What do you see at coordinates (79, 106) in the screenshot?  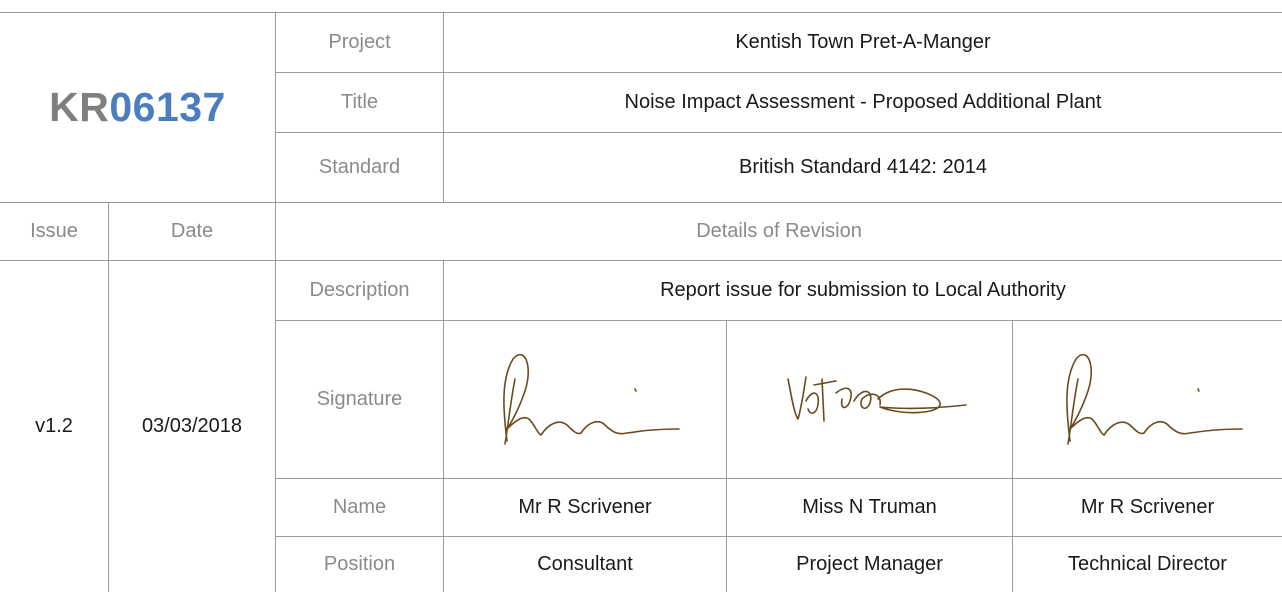 I see `reference-prefix: KR` at bounding box center [79, 106].